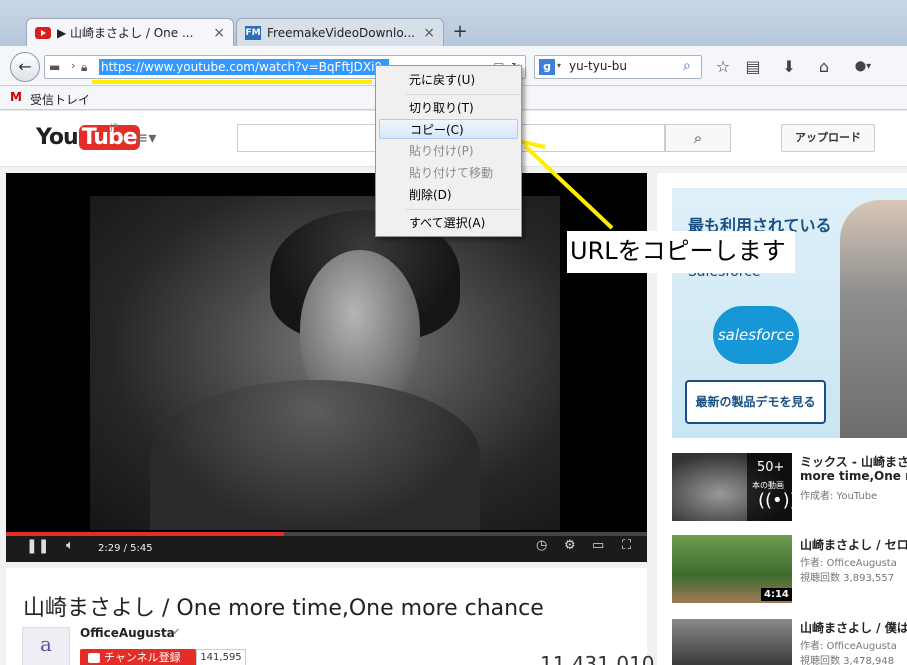  I want to click on related-title: 山崎まさよし / 僕は, so click(853, 627).